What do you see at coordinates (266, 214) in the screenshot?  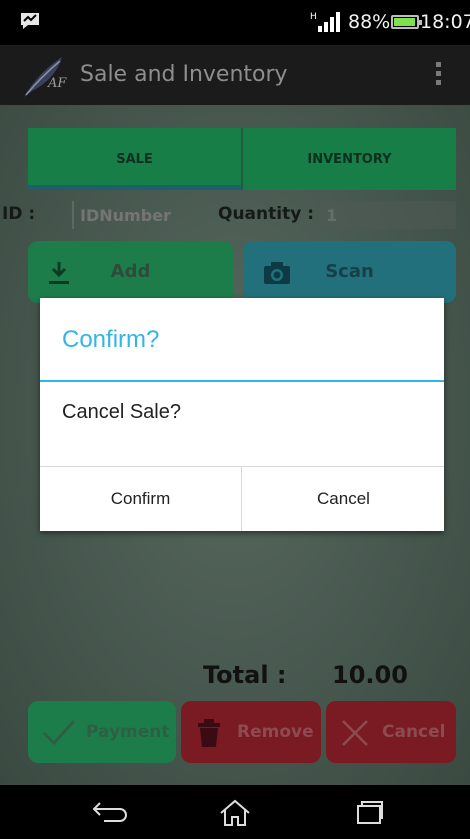 I see `quantity-label: Quantity :` at bounding box center [266, 214].